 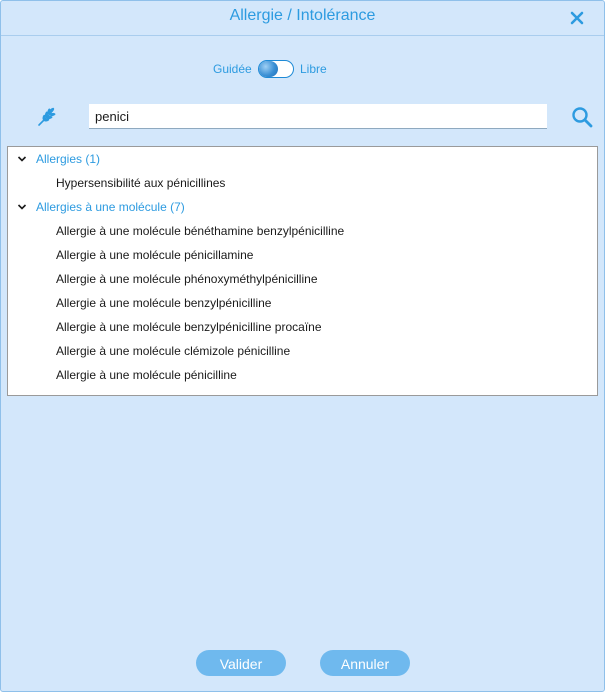 I want to click on search-input, so click(x=318, y=116).